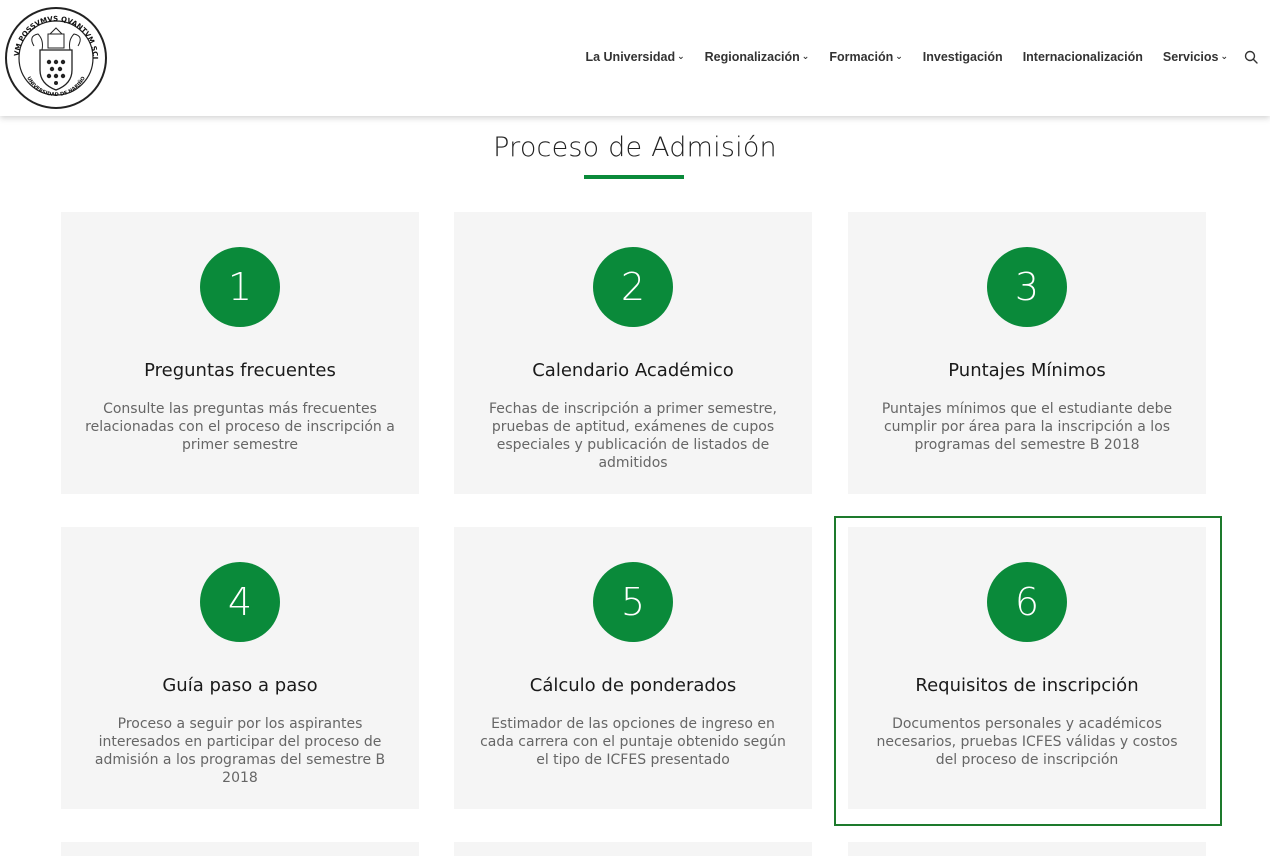 The image size is (1270, 856). I want to click on search-icon, so click(1251, 57).